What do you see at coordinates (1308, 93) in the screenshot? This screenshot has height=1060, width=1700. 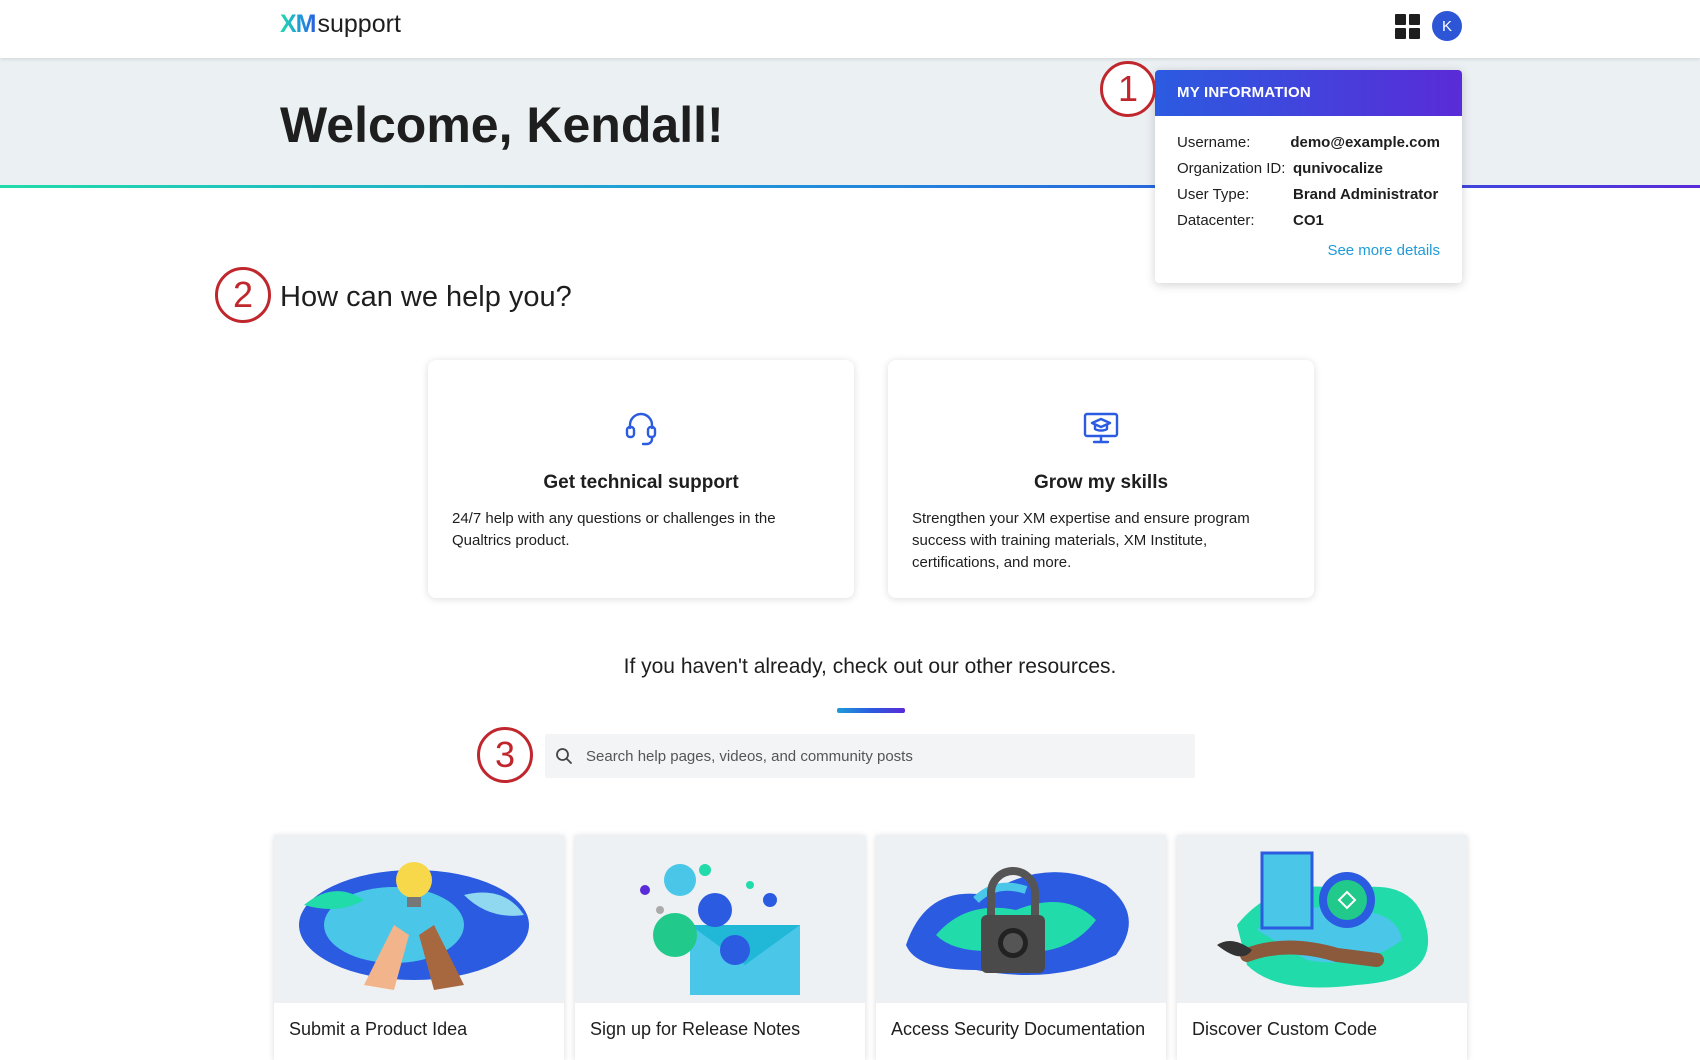 I see `my-information-title: MY INFORMATION` at bounding box center [1308, 93].